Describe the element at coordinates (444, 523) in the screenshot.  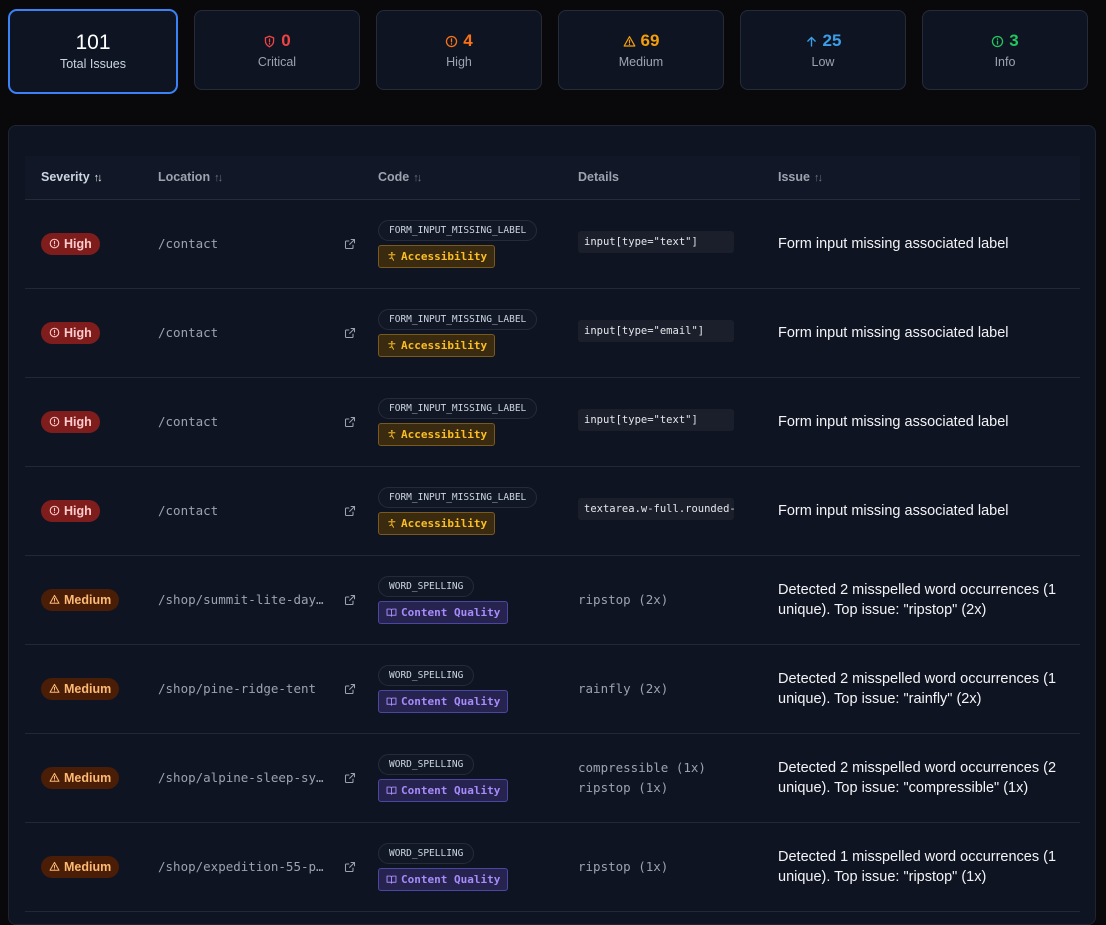
I see `category-label: Accessibility` at that location.